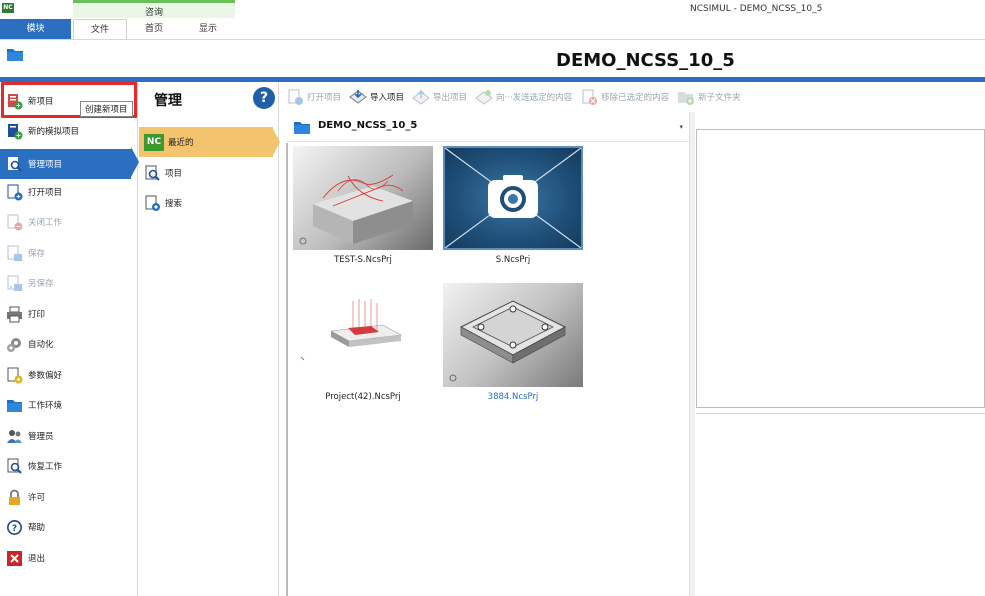  What do you see at coordinates (487, 127) in the screenshot?
I see `folder-path-bar: DEMO_NCSS_10_5 ▾` at bounding box center [487, 127].